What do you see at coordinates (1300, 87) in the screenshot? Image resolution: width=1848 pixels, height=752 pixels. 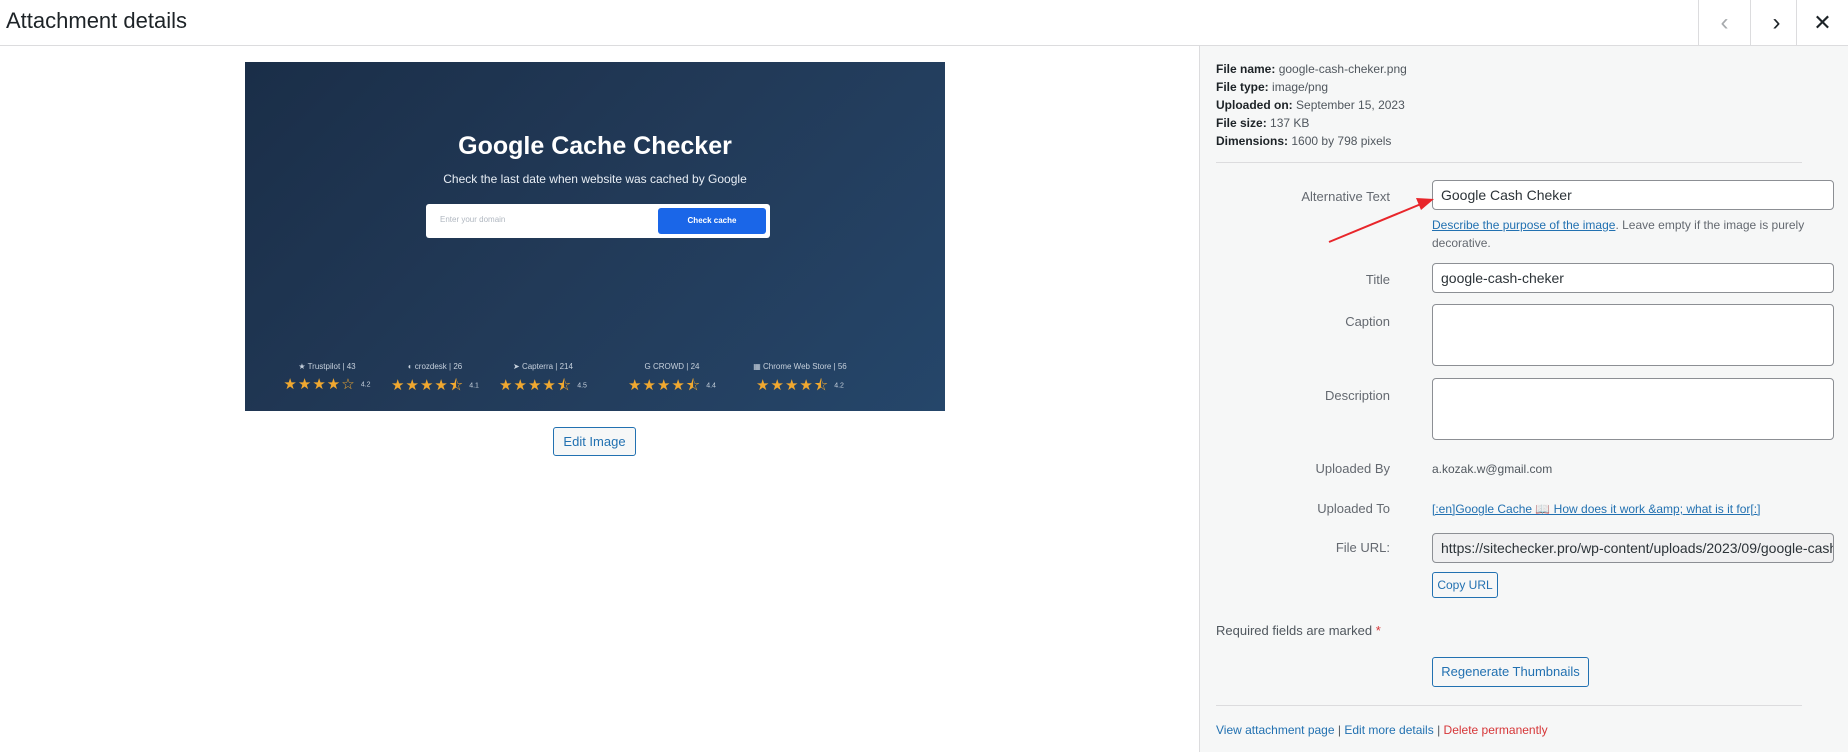 I see `file-type-value: image/png` at bounding box center [1300, 87].